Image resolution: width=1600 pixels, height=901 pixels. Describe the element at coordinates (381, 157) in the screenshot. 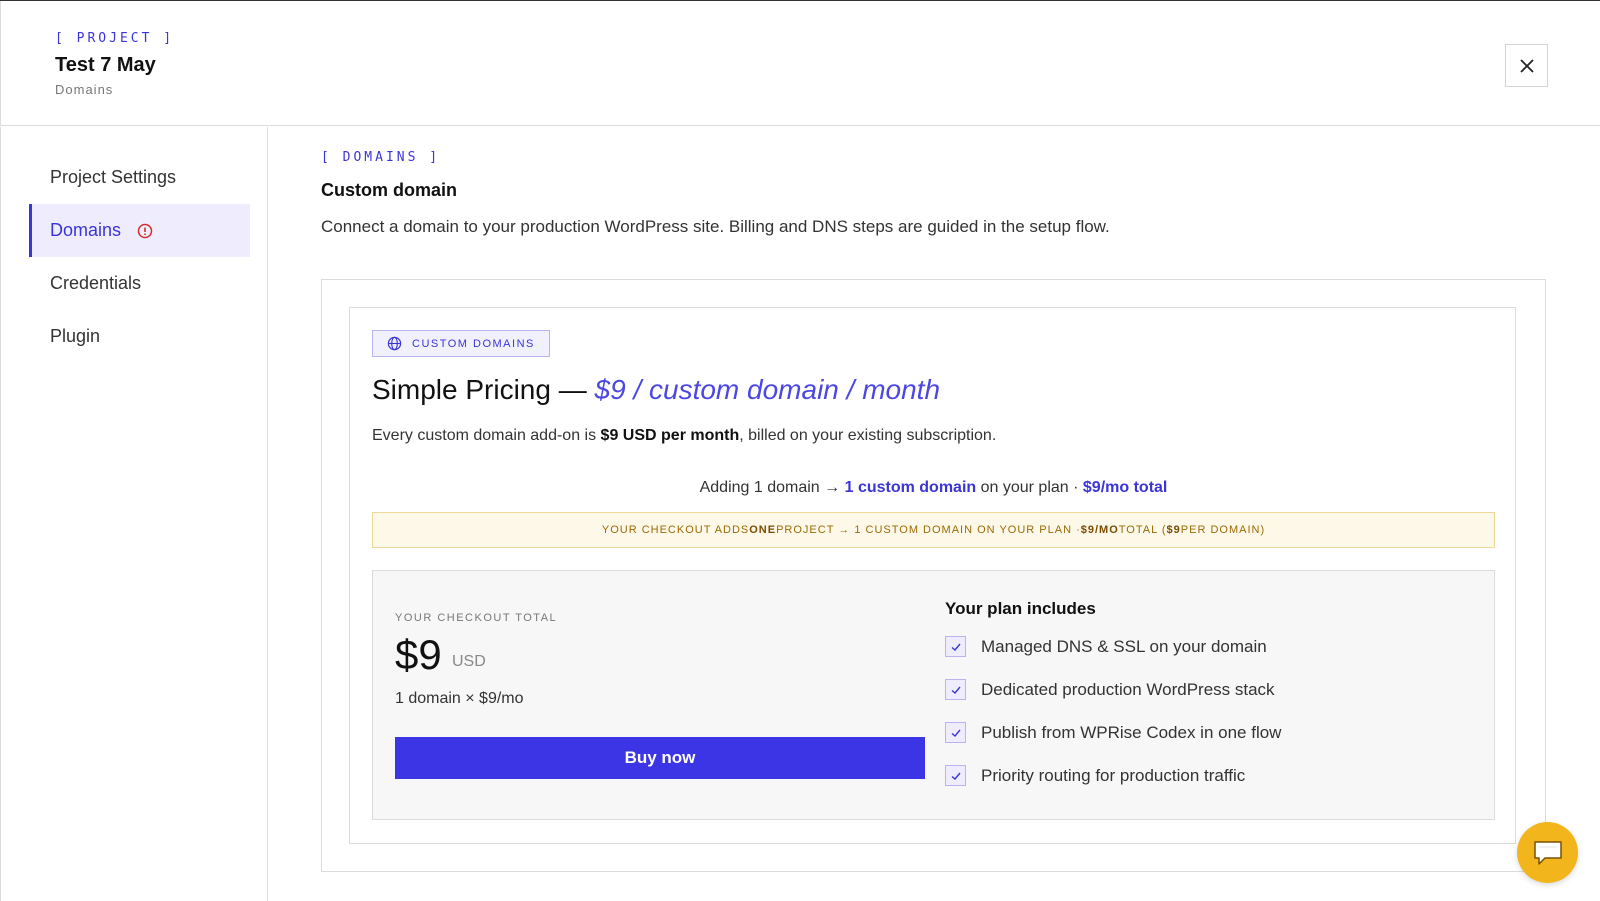

I see `section-eyebrow: [ DOMAINS ]` at that location.